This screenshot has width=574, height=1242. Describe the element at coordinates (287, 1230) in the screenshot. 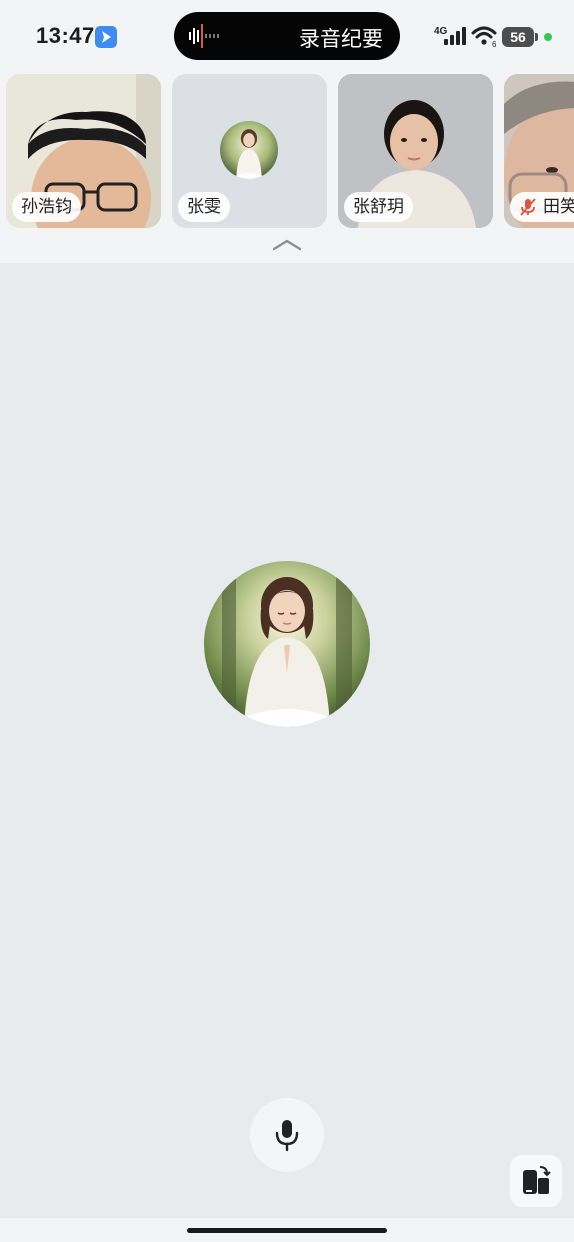

I see `home-indicator` at that location.